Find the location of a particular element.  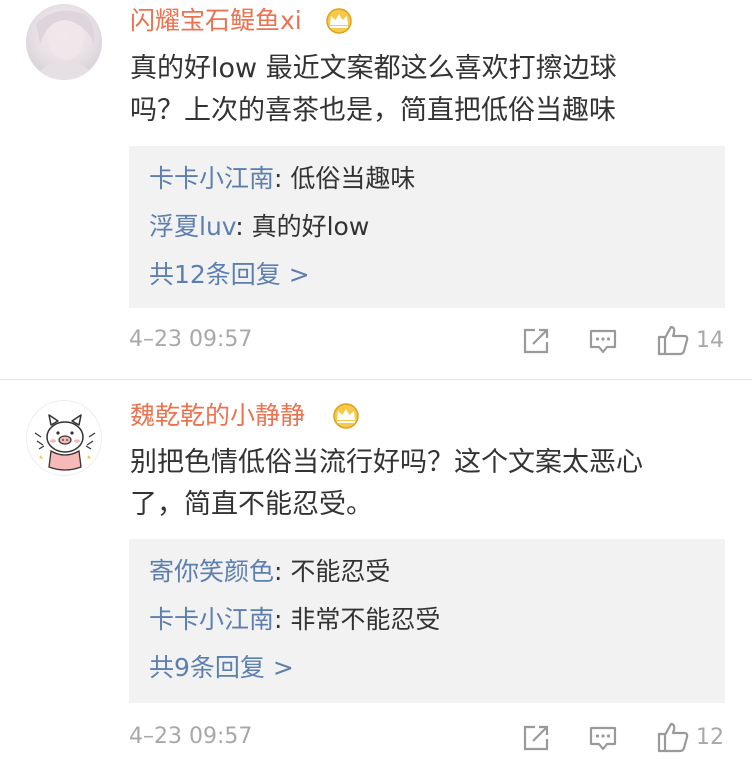

reply-item: 浮夏luv: 真的好low is located at coordinates (259, 227).